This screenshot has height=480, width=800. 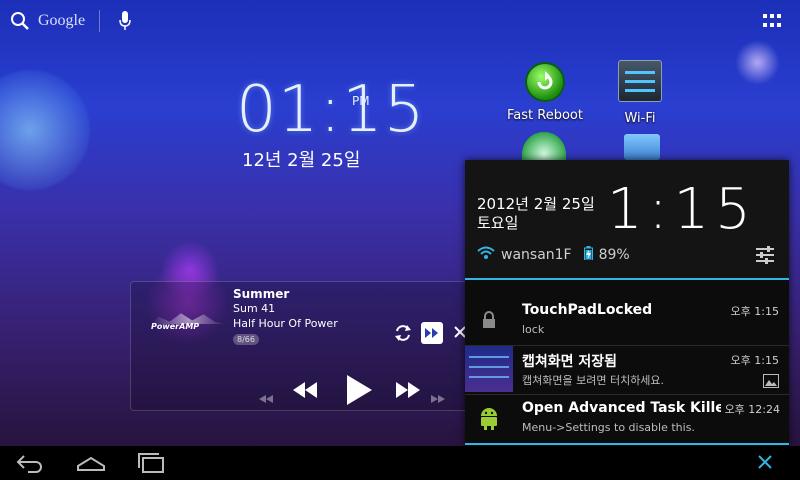 What do you see at coordinates (608, 427) in the screenshot?
I see `notification-text: Menu->Settings to disable this.` at bounding box center [608, 427].